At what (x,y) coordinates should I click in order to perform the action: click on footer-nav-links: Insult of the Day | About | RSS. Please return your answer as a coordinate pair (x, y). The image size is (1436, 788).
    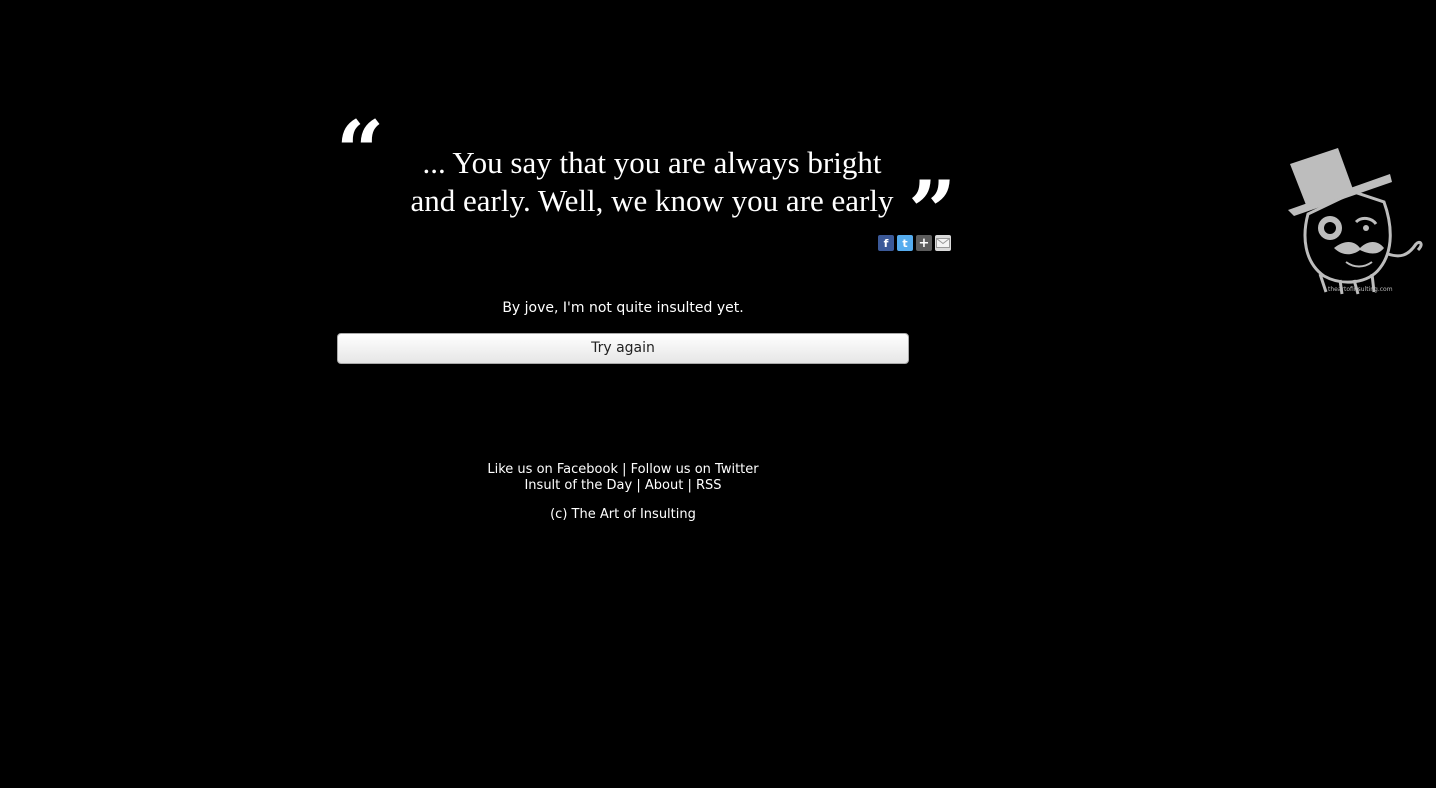
    Looking at the image, I should click on (623, 486).